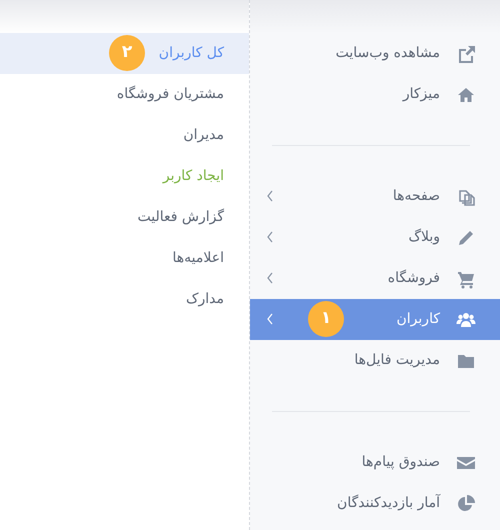  What do you see at coordinates (375, 503) in the screenshot?
I see `sidebar-item: آمار بازدیدکنندگان` at bounding box center [375, 503].